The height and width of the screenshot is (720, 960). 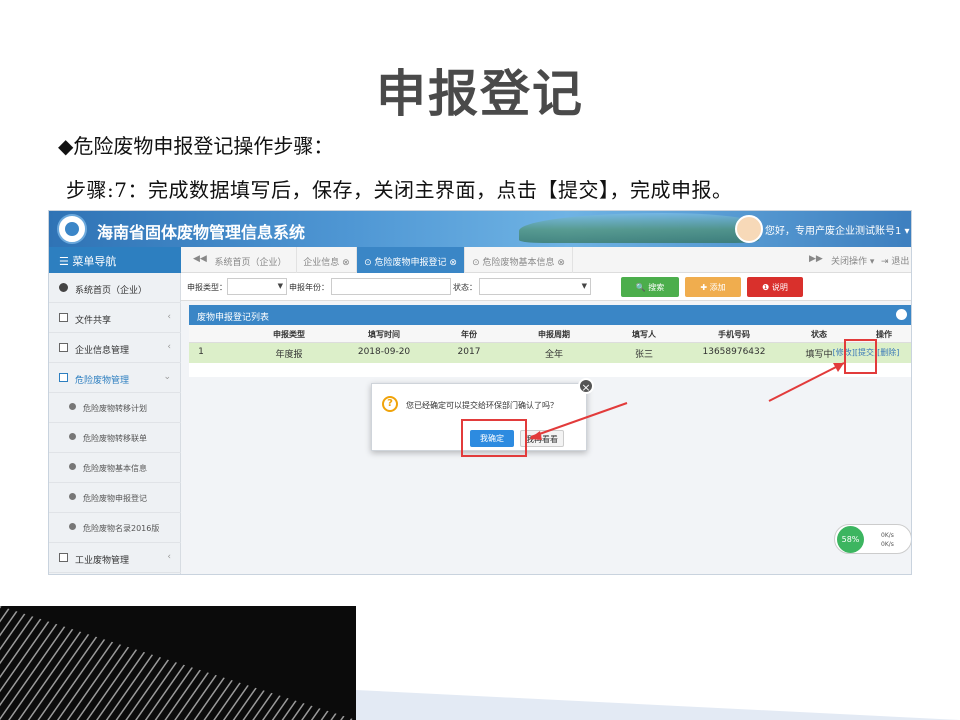 I want to click on slide-title: 申报登记, so click(x=480, y=94).